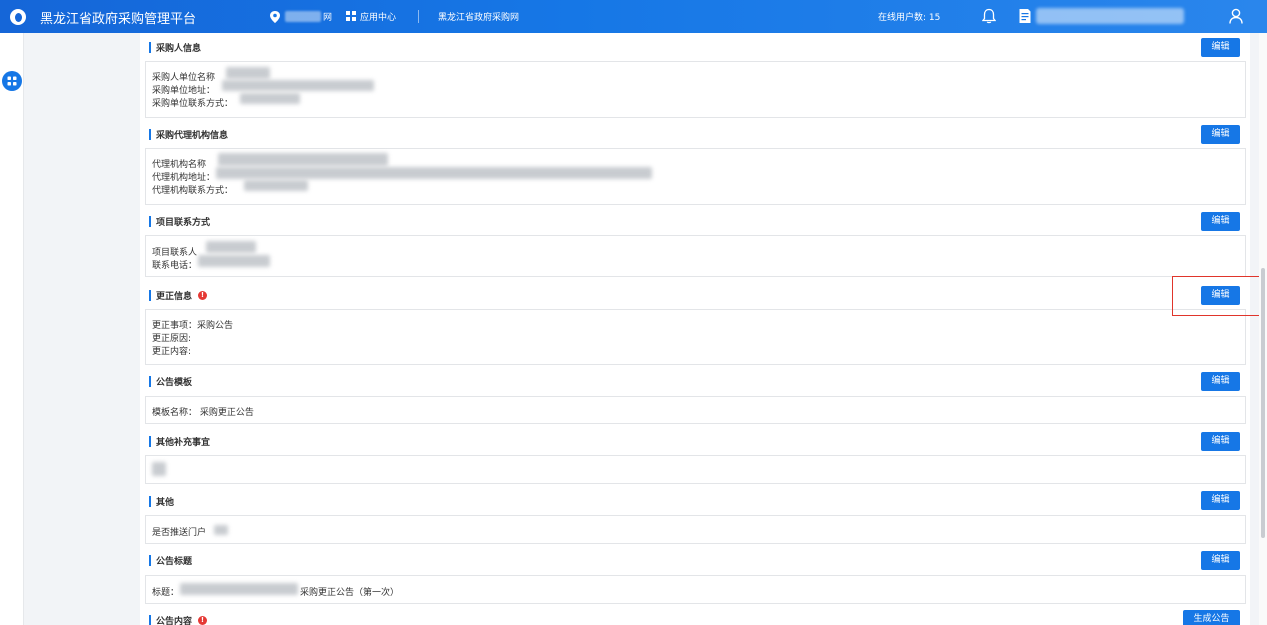  What do you see at coordinates (183, 442) in the screenshot?
I see `section-title: 其他补充事宜` at bounding box center [183, 442].